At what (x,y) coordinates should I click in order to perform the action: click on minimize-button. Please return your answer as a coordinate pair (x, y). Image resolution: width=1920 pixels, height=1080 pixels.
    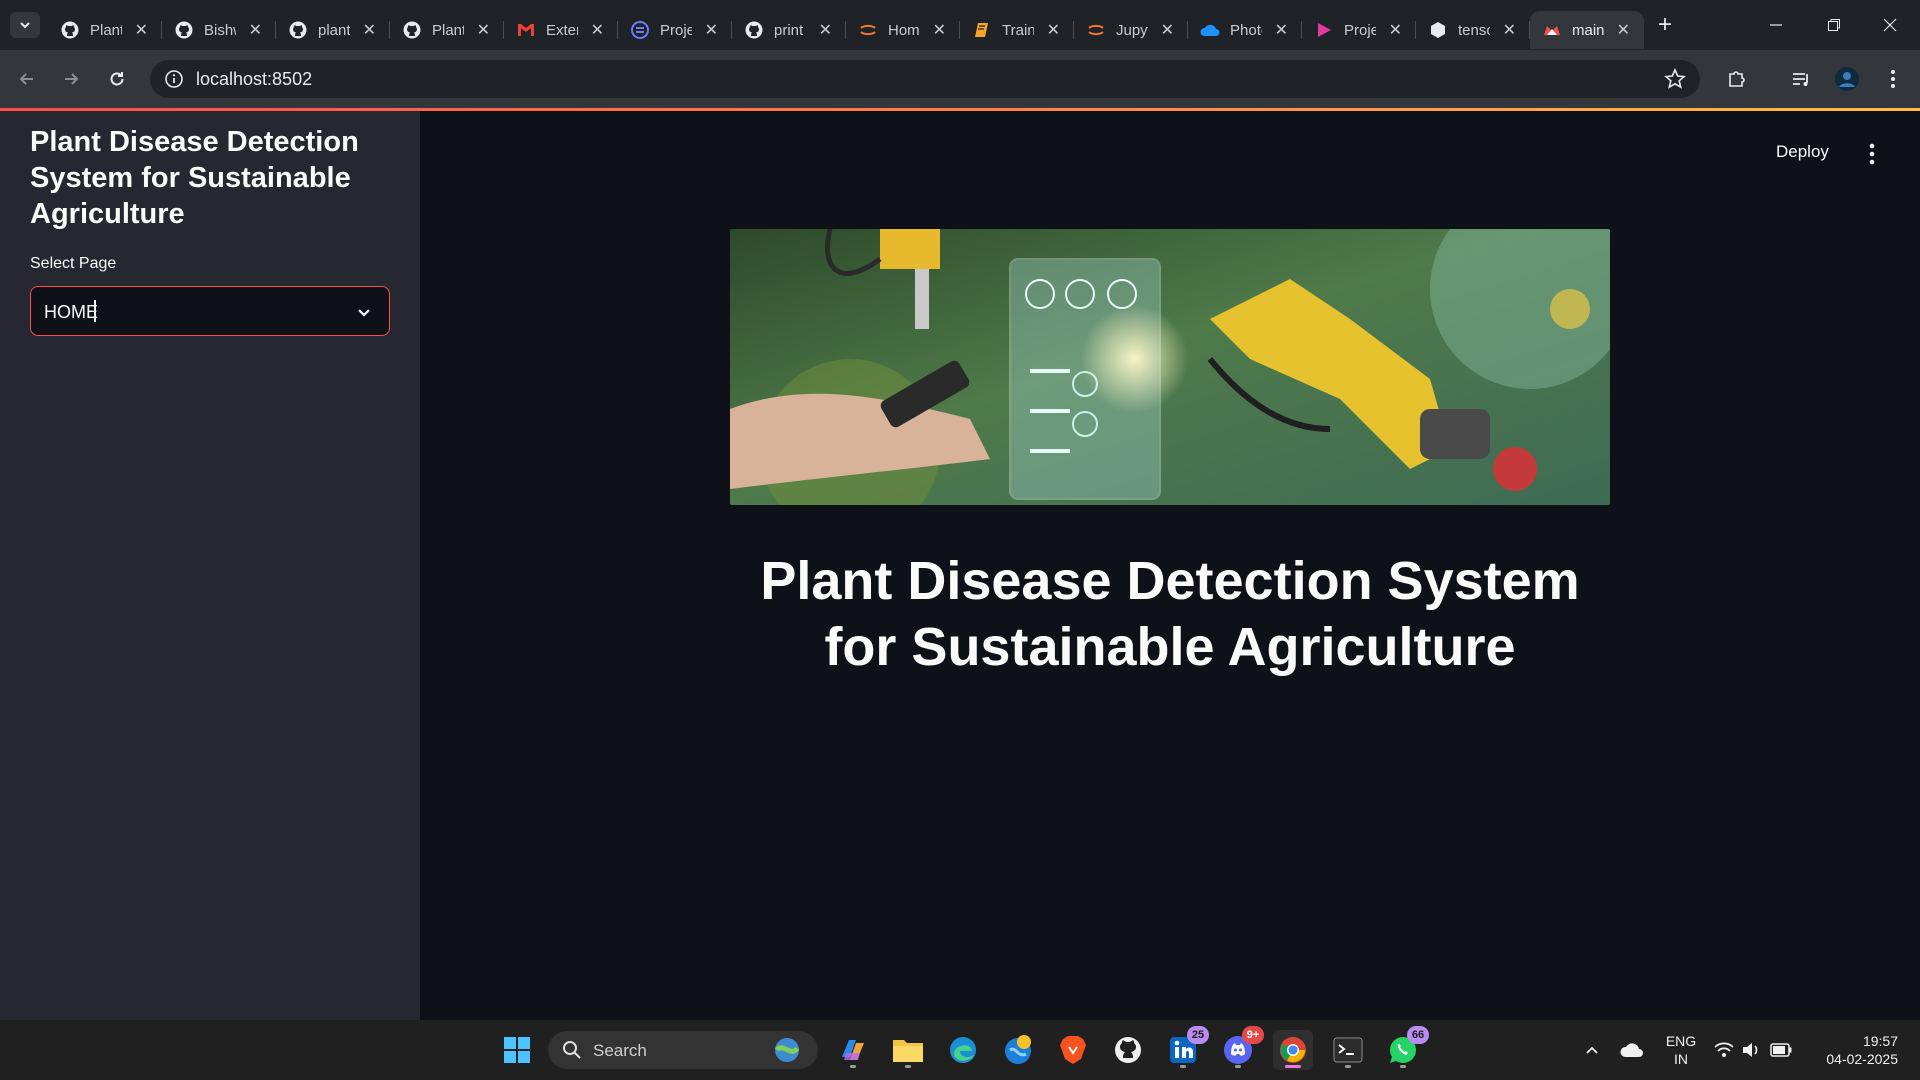
    Looking at the image, I should click on (1776, 25).